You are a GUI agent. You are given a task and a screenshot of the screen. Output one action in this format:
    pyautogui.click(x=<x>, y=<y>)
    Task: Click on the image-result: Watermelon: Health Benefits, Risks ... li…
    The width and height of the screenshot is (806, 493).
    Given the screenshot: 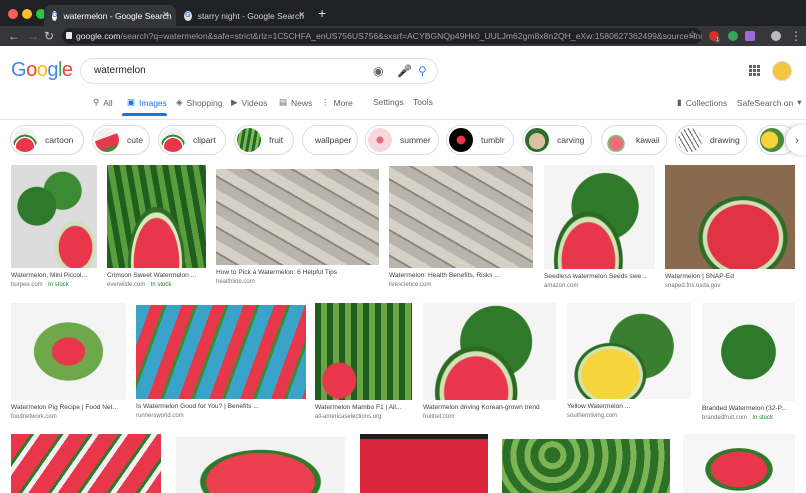 What is the action you would take?
    pyautogui.click(x=461, y=227)
    